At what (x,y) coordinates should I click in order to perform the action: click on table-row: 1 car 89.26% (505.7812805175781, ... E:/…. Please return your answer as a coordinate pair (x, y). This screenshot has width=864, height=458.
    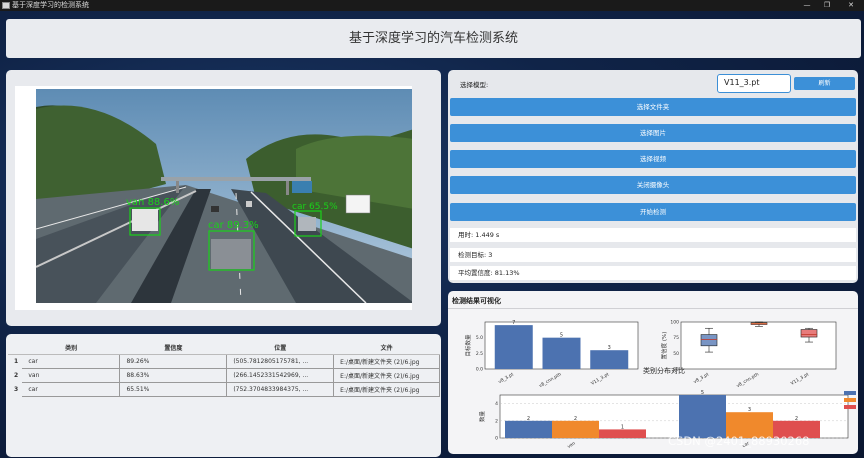
    Looking at the image, I should click on (224, 361).